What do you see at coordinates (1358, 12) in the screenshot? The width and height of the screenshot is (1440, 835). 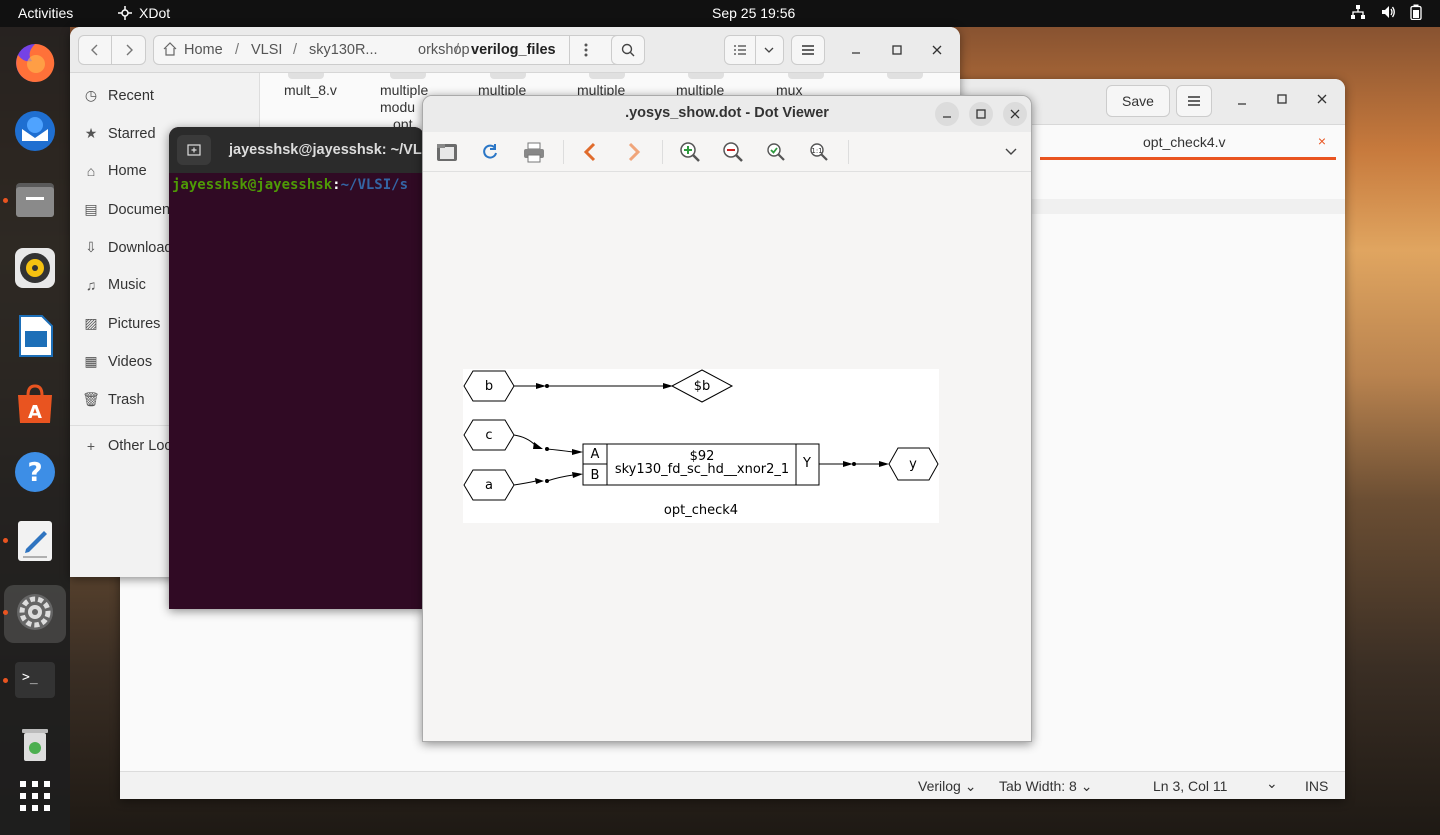 I see `network-icon` at bounding box center [1358, 12].